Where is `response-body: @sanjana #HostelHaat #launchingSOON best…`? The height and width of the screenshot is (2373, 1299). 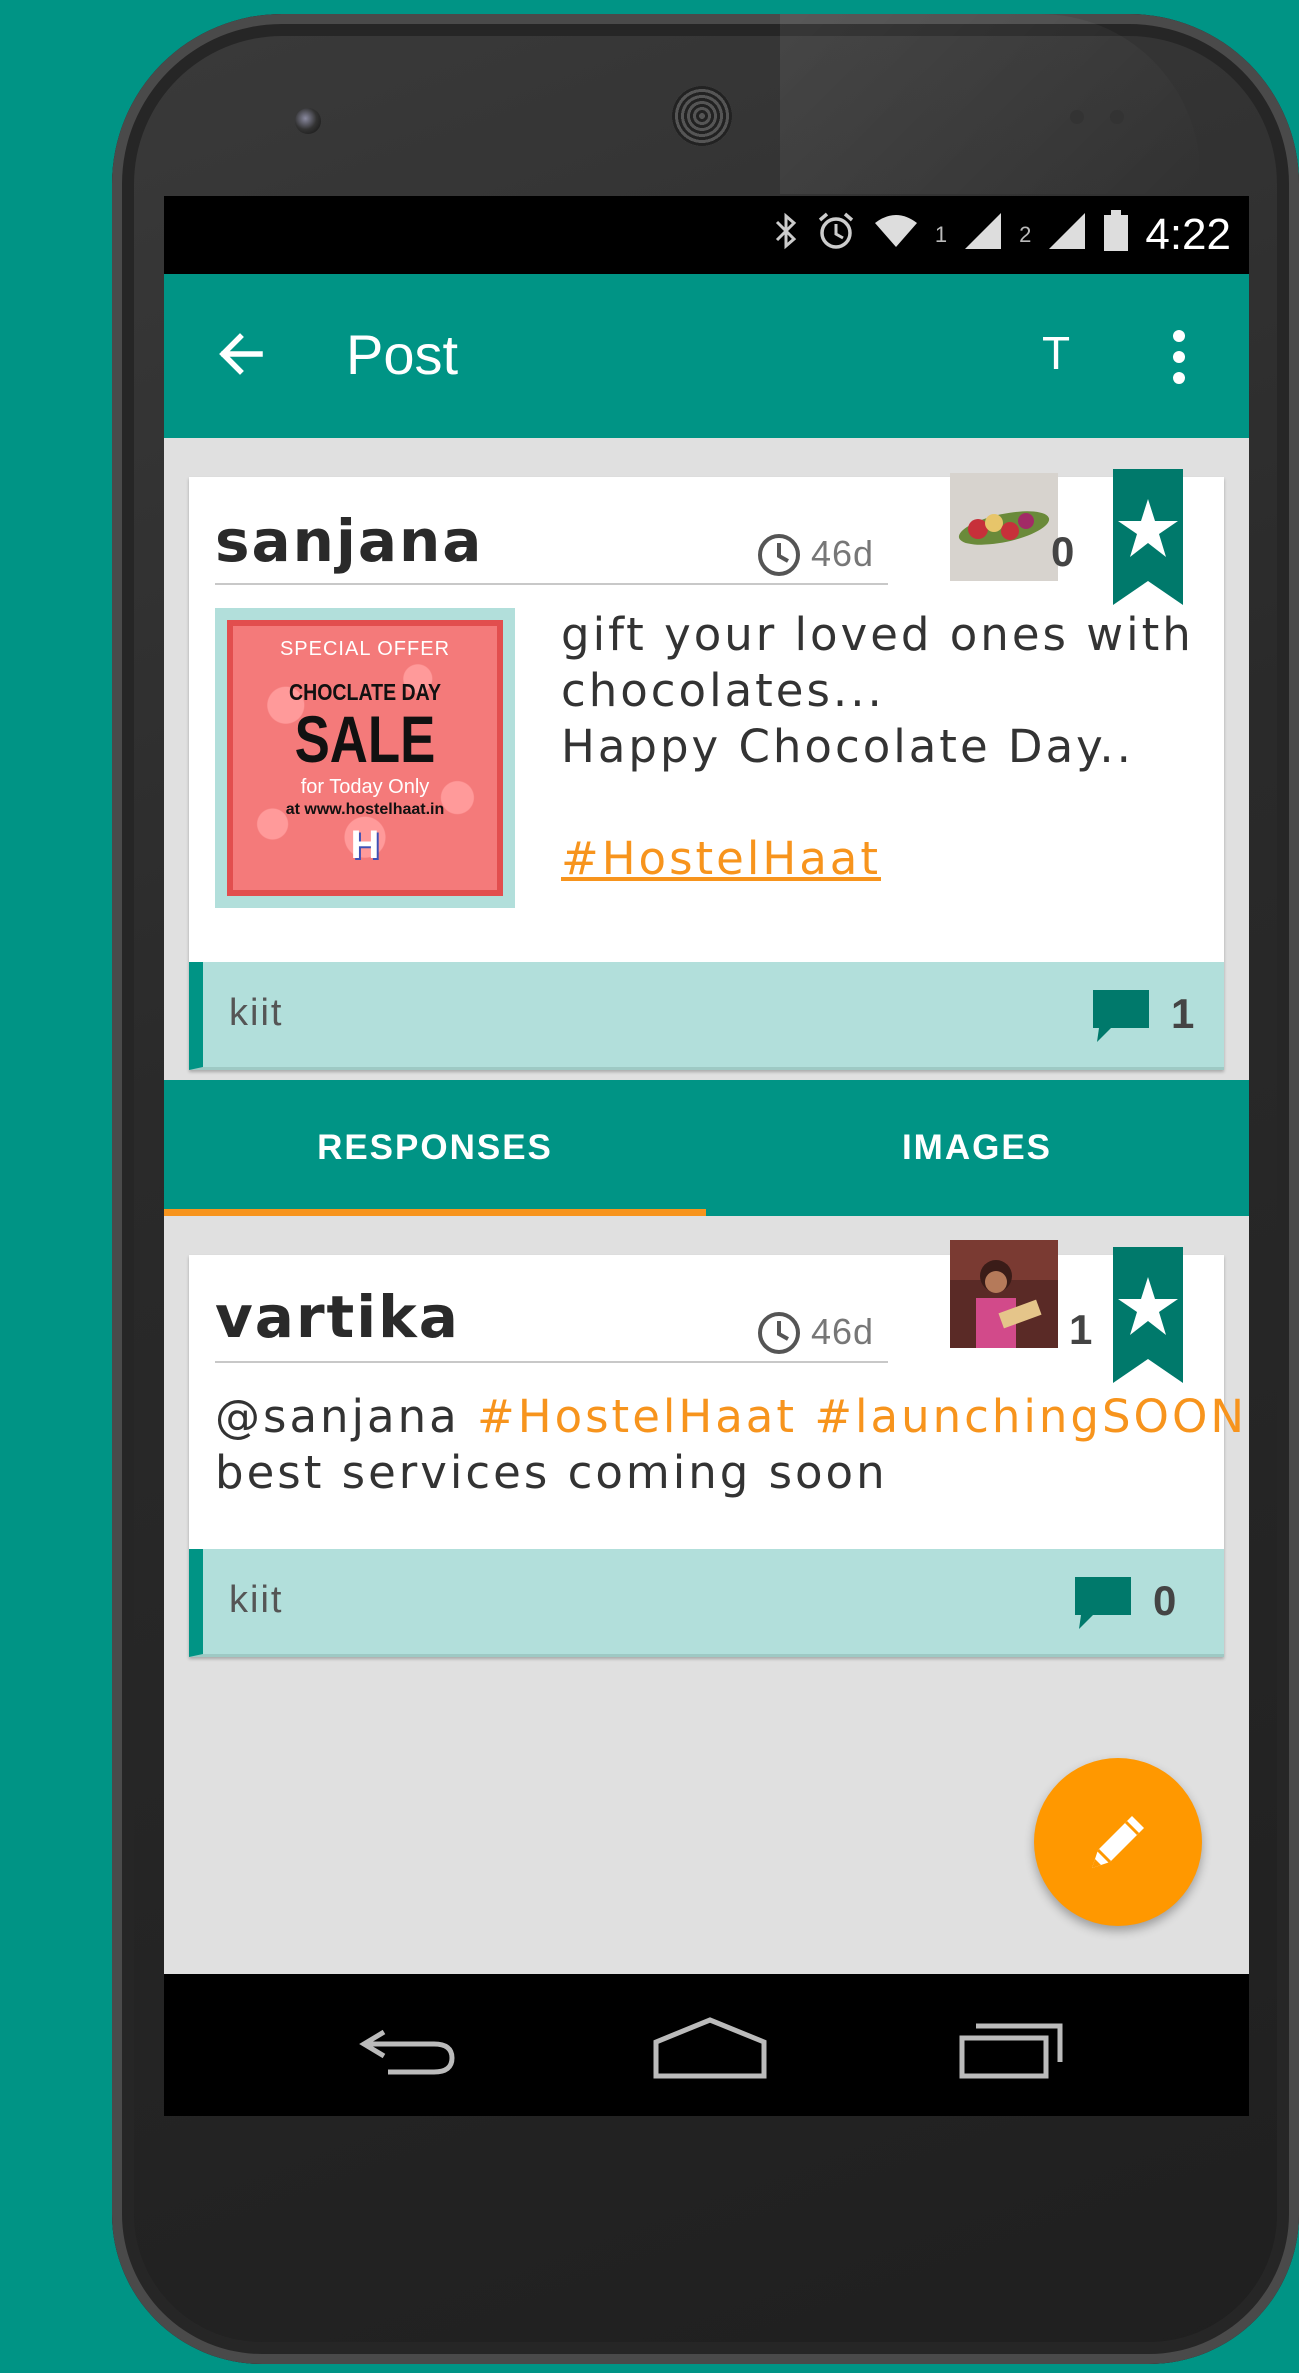 response-body: @sanjana #HostelHaat #launchingSOON best… is located at coordinates (729, 1445).